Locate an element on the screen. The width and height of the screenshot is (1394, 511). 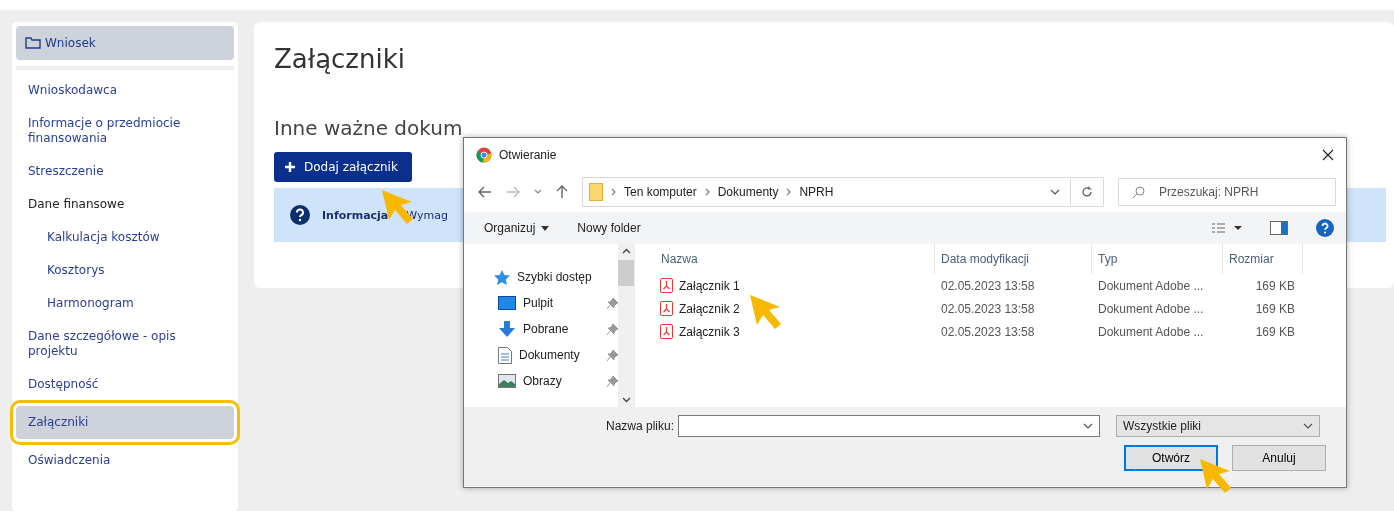
file-row: Załącznik 3 02.05.2023 13:58 Dokument Adobe ... 169 KB is located at coordinates (1000, 331).